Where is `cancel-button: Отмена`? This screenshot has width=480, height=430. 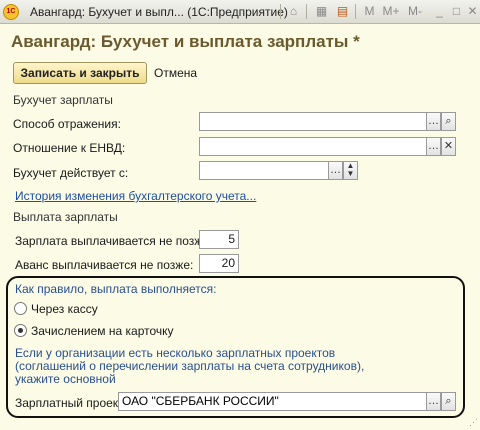
cancel-button: Отмена is located at coordinates (175, 73).